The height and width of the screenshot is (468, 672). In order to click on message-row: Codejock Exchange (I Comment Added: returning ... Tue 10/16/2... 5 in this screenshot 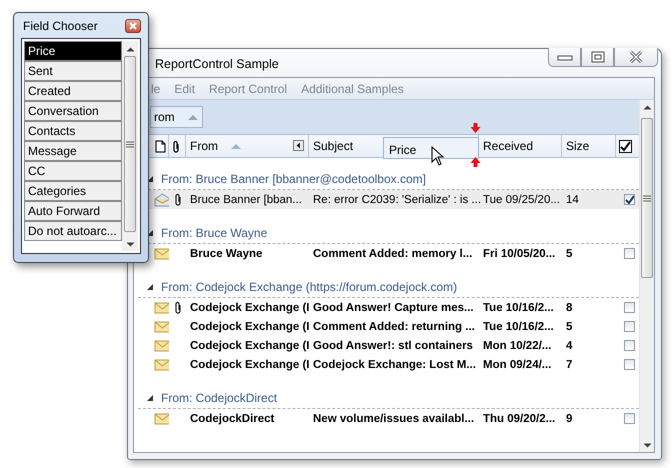, I will do `click(386, 326)`.